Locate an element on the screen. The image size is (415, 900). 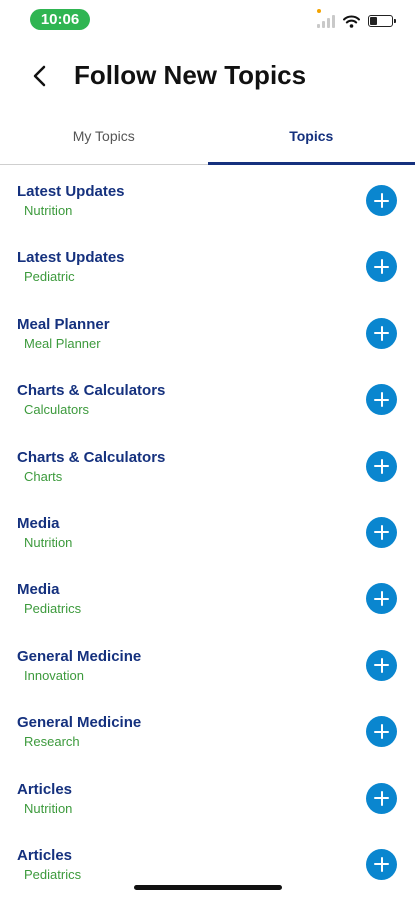
status-bar: 10:06 is located at coordinates (207, 20).